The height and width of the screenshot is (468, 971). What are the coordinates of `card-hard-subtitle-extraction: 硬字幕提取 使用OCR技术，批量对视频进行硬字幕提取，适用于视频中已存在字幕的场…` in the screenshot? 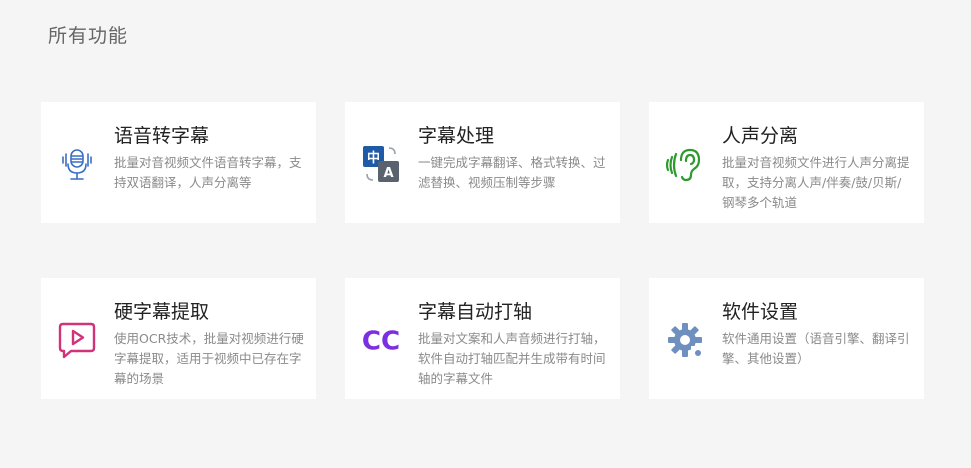 It's located at (178, 338).